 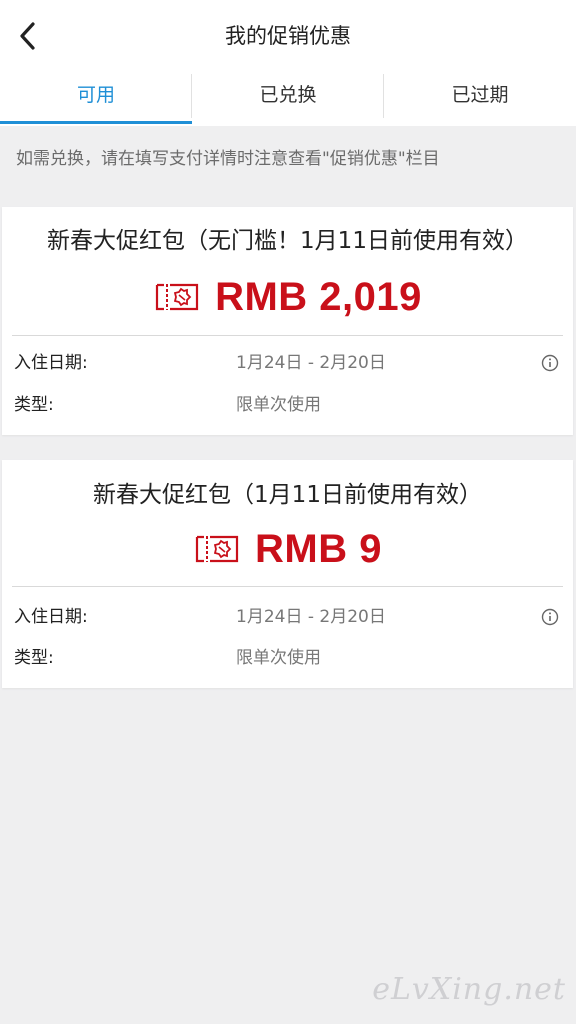 I want to click on top-bar: 我的促销优惠, so click(x=288, y=36).